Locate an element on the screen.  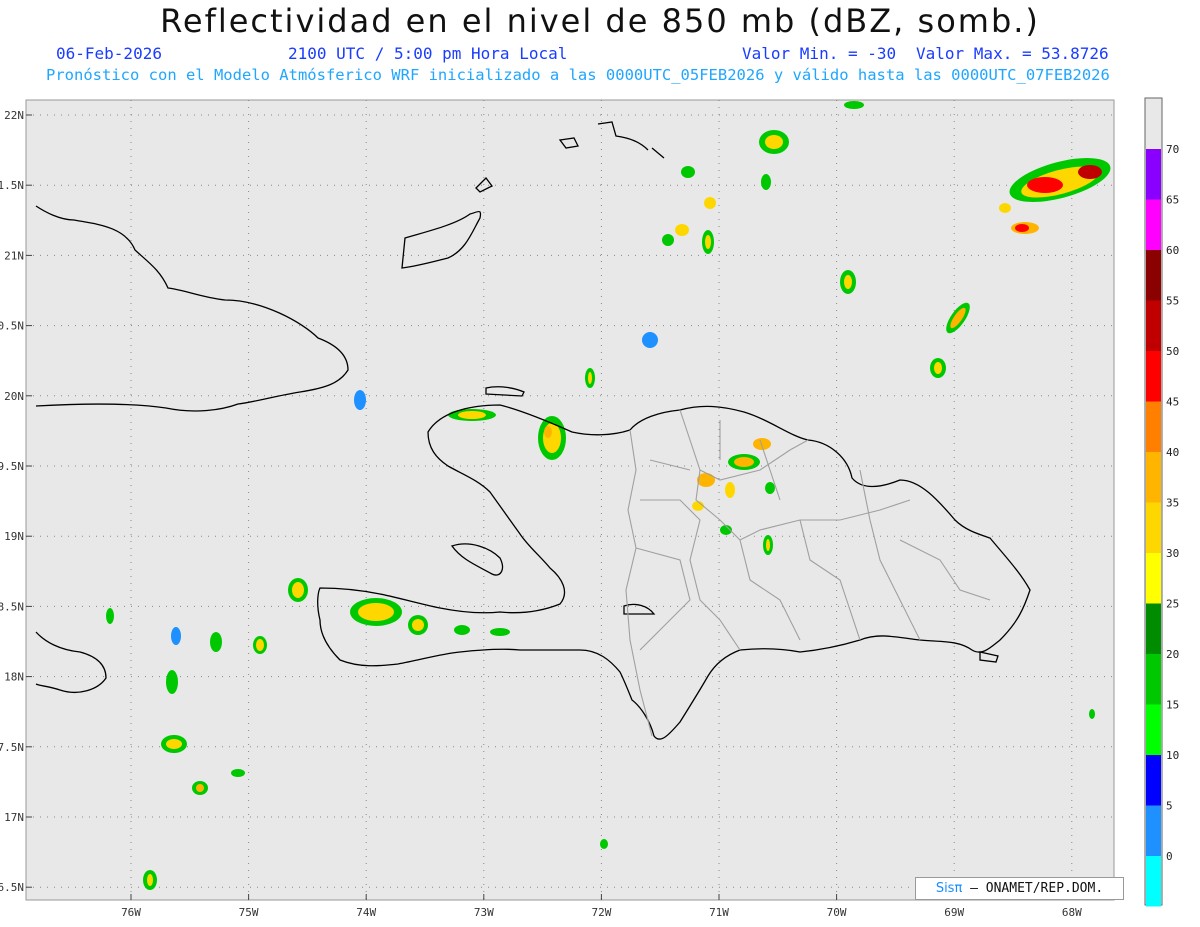
lat-tick-label: 16.5N is located at coordinates (12, 887).